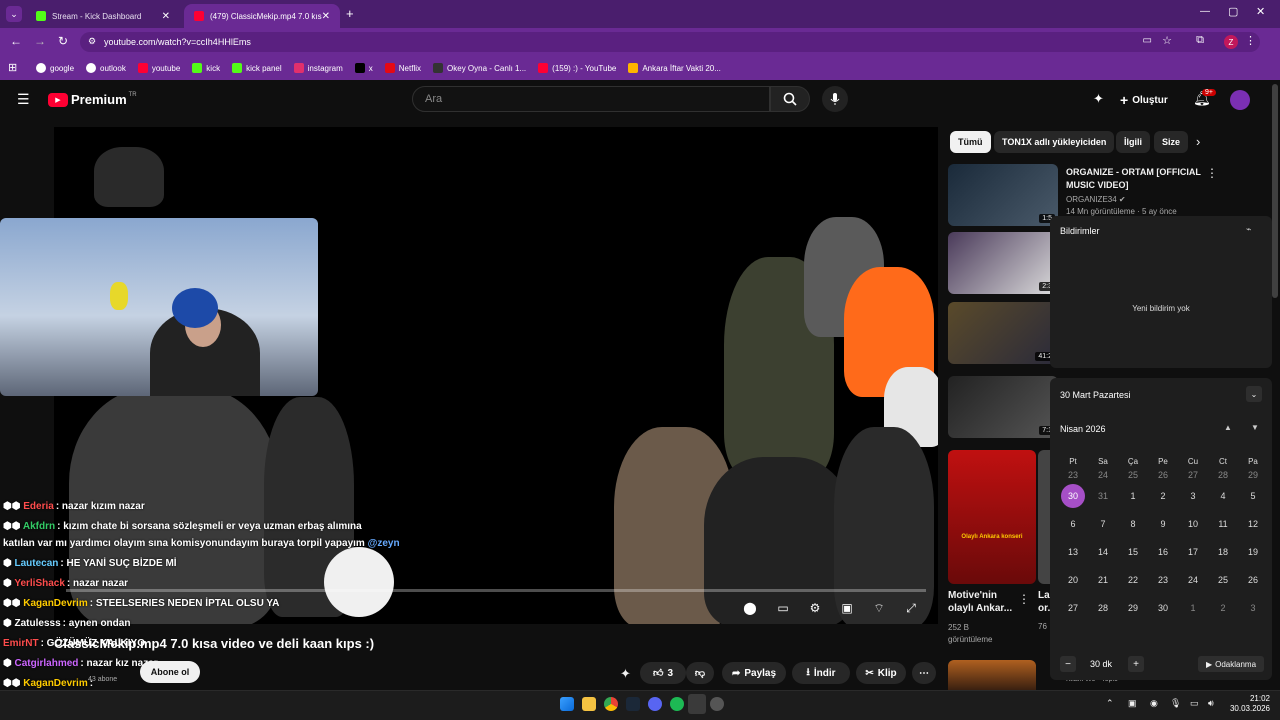  I want to click on calendar-day: 22, so click(1133, 580).